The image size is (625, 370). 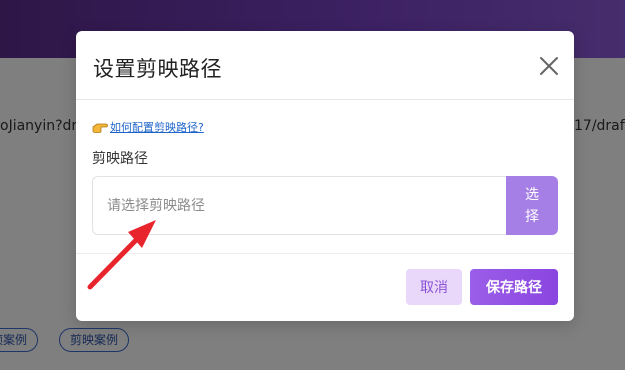 I want to click on path-field-label: 剪映路径, so click(x=120, y=159).